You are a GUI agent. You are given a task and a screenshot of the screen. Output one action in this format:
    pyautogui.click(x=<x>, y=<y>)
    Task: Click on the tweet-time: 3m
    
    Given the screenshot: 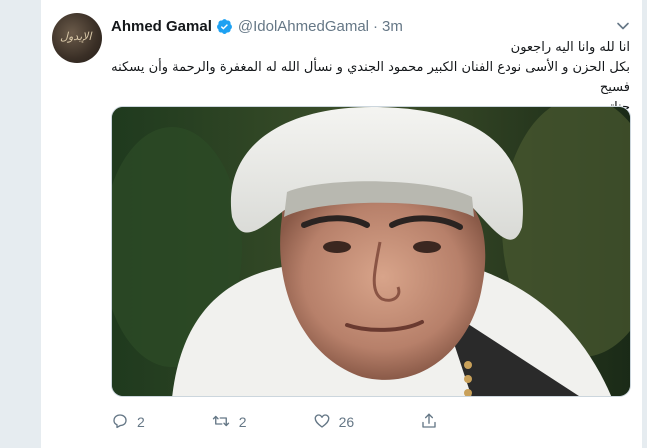 What is the action you would take?
    pyautogui.click(x=392, y=26)
    